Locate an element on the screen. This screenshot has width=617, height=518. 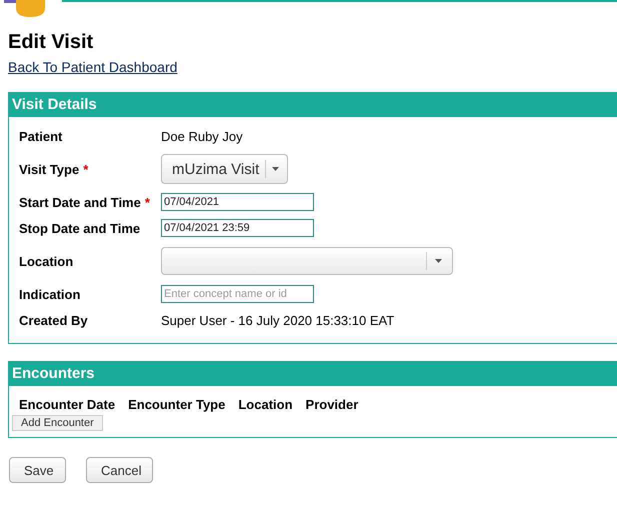
page-title: Edit Visit is located at coordinates (51, 42).